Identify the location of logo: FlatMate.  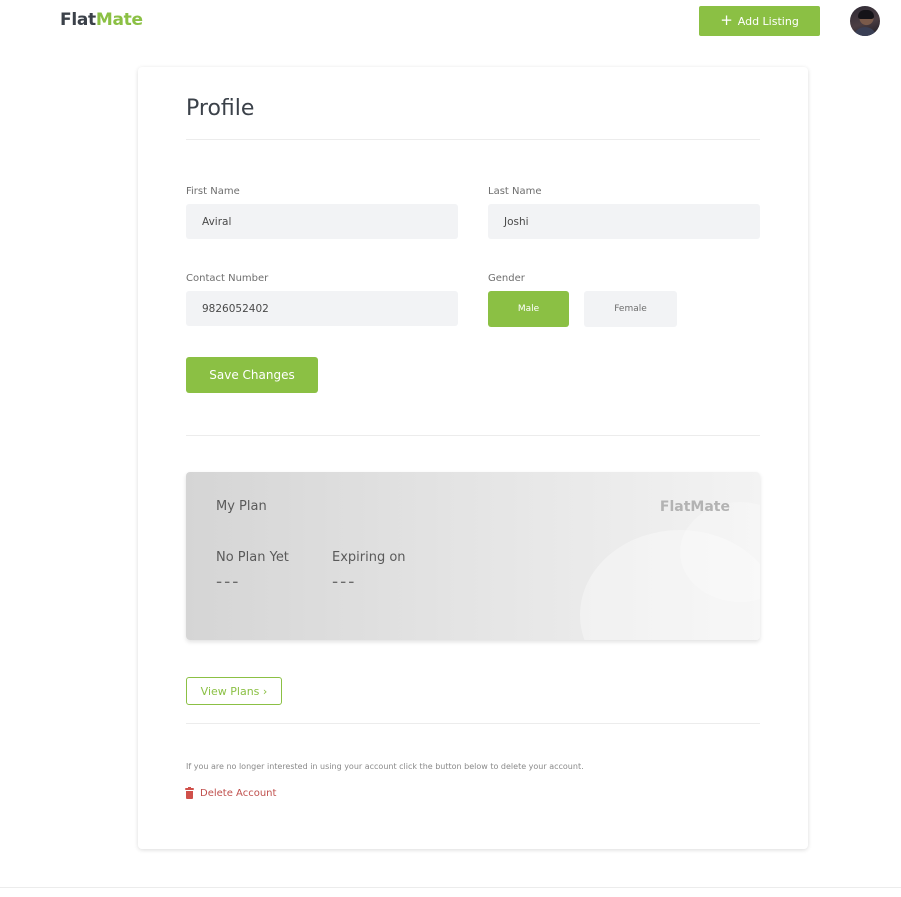
(101, 20).